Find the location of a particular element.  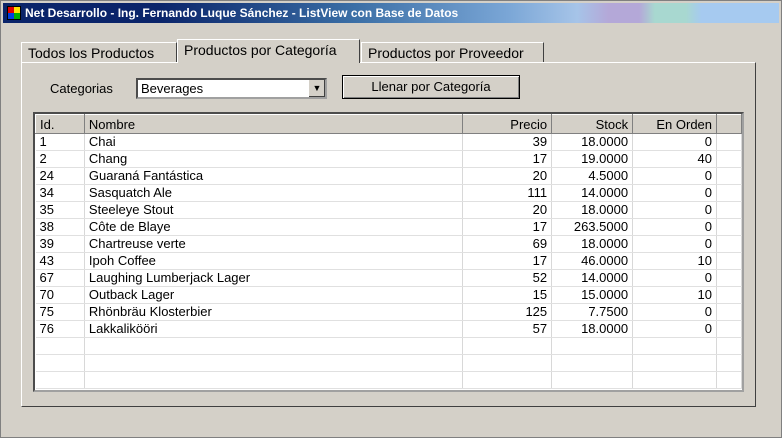

llenar-por-categoria-button: Llenar por Categoría is located at coordinates (431, 87).